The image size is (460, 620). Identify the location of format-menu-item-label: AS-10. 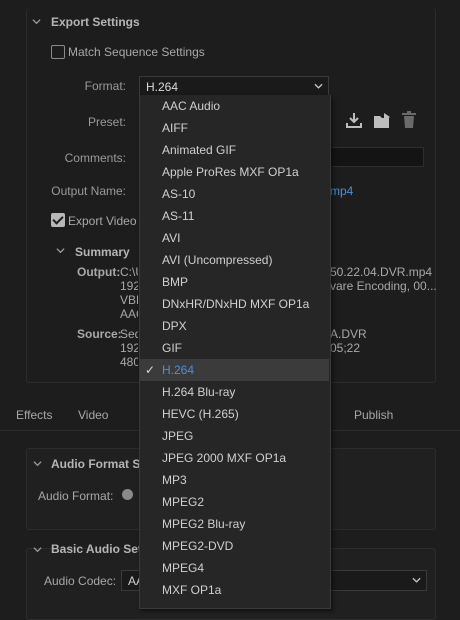
(179, 194).